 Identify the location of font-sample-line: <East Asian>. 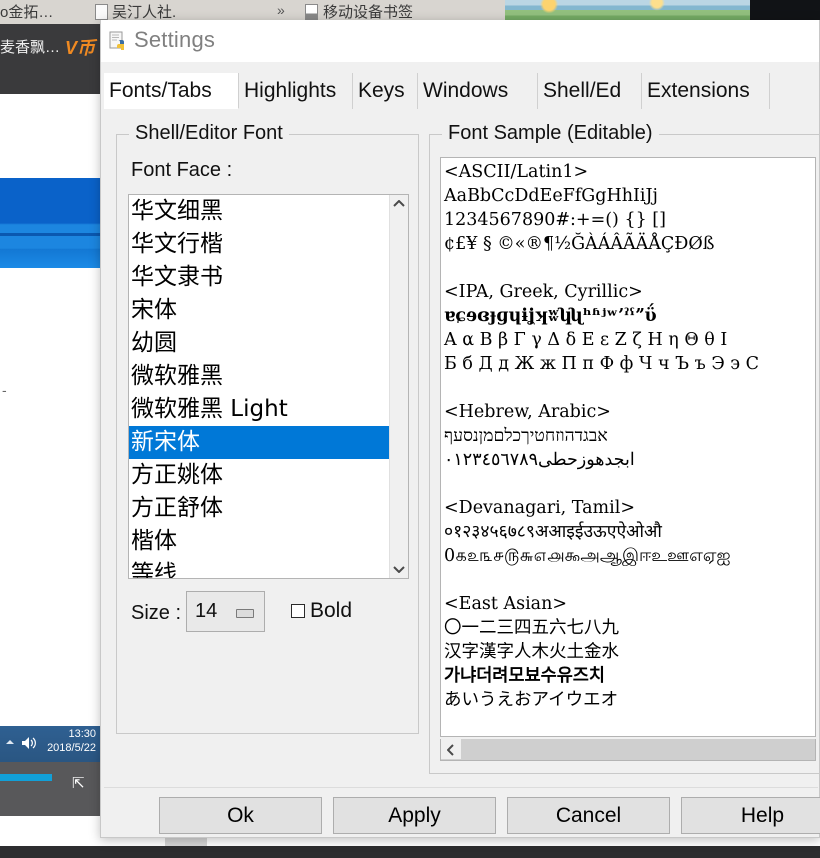
(506, 604).